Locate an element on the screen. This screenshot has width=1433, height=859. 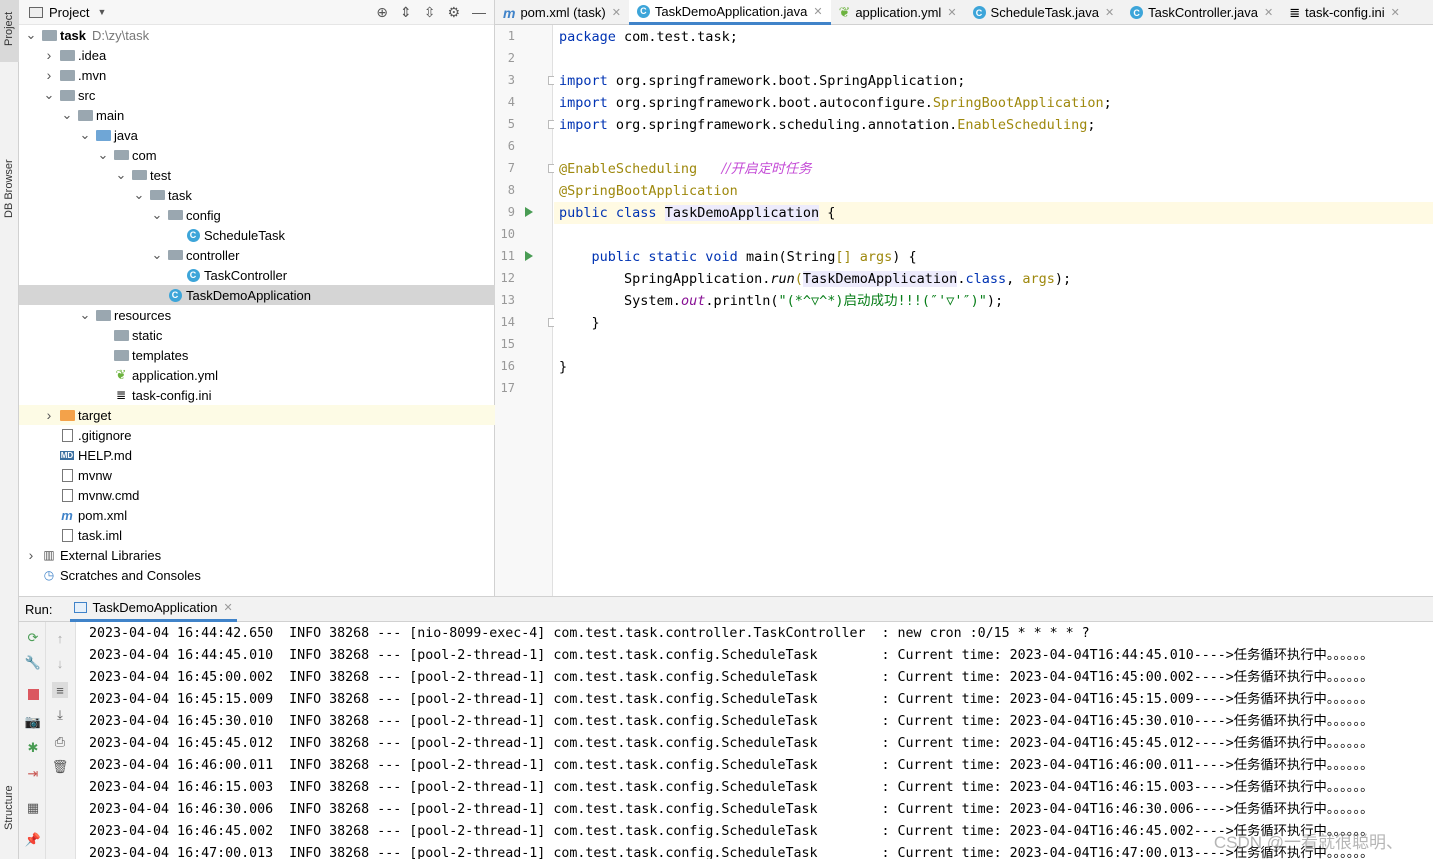
structure-tool-tab: Structure is located at coordinates (9, 810).